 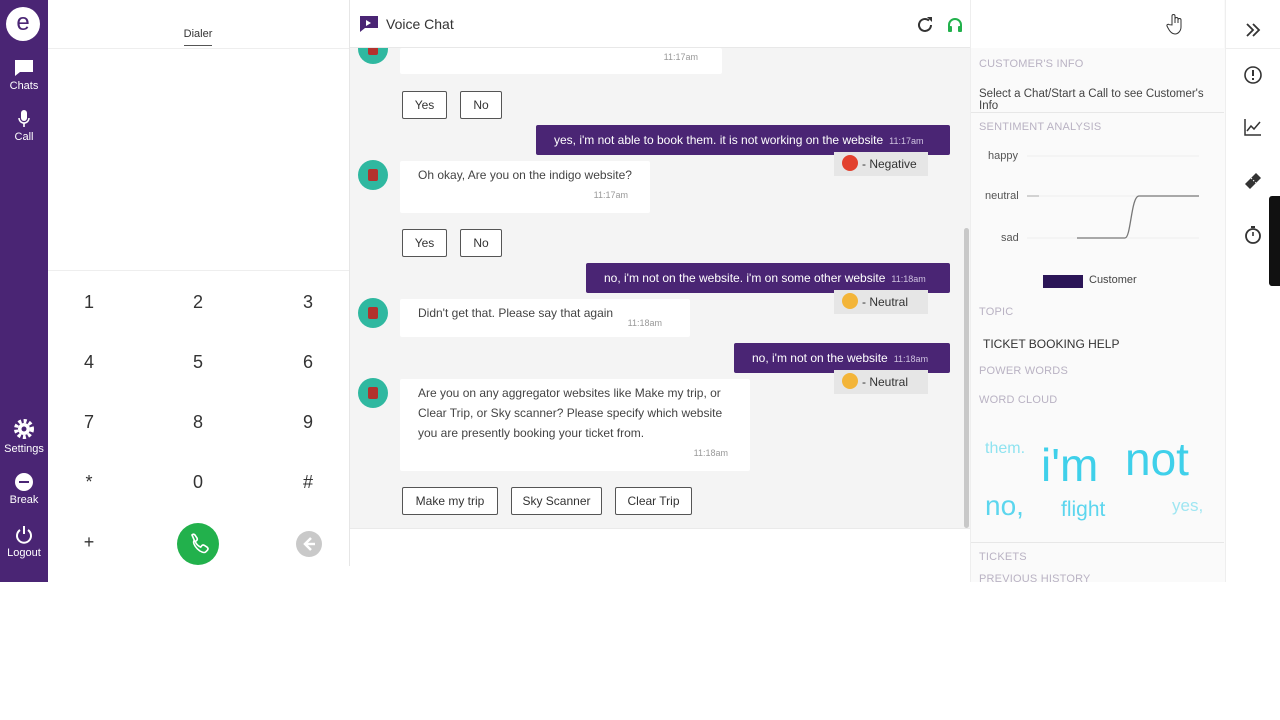 I want to click on nav-settings-label: Settings, so click(x=24, y=449).